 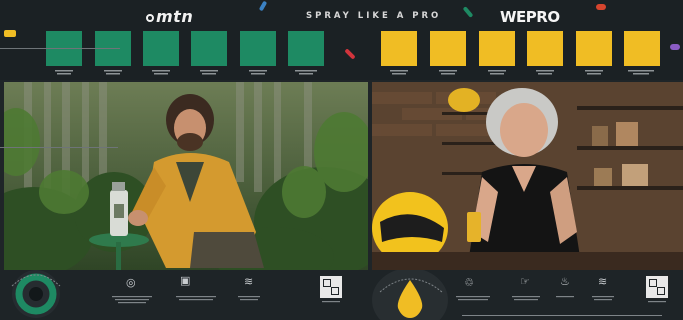 What do you see at coordinates (354, 72) in the screenshot?
I see `swatch-labels` at bounding box center [354, 72].